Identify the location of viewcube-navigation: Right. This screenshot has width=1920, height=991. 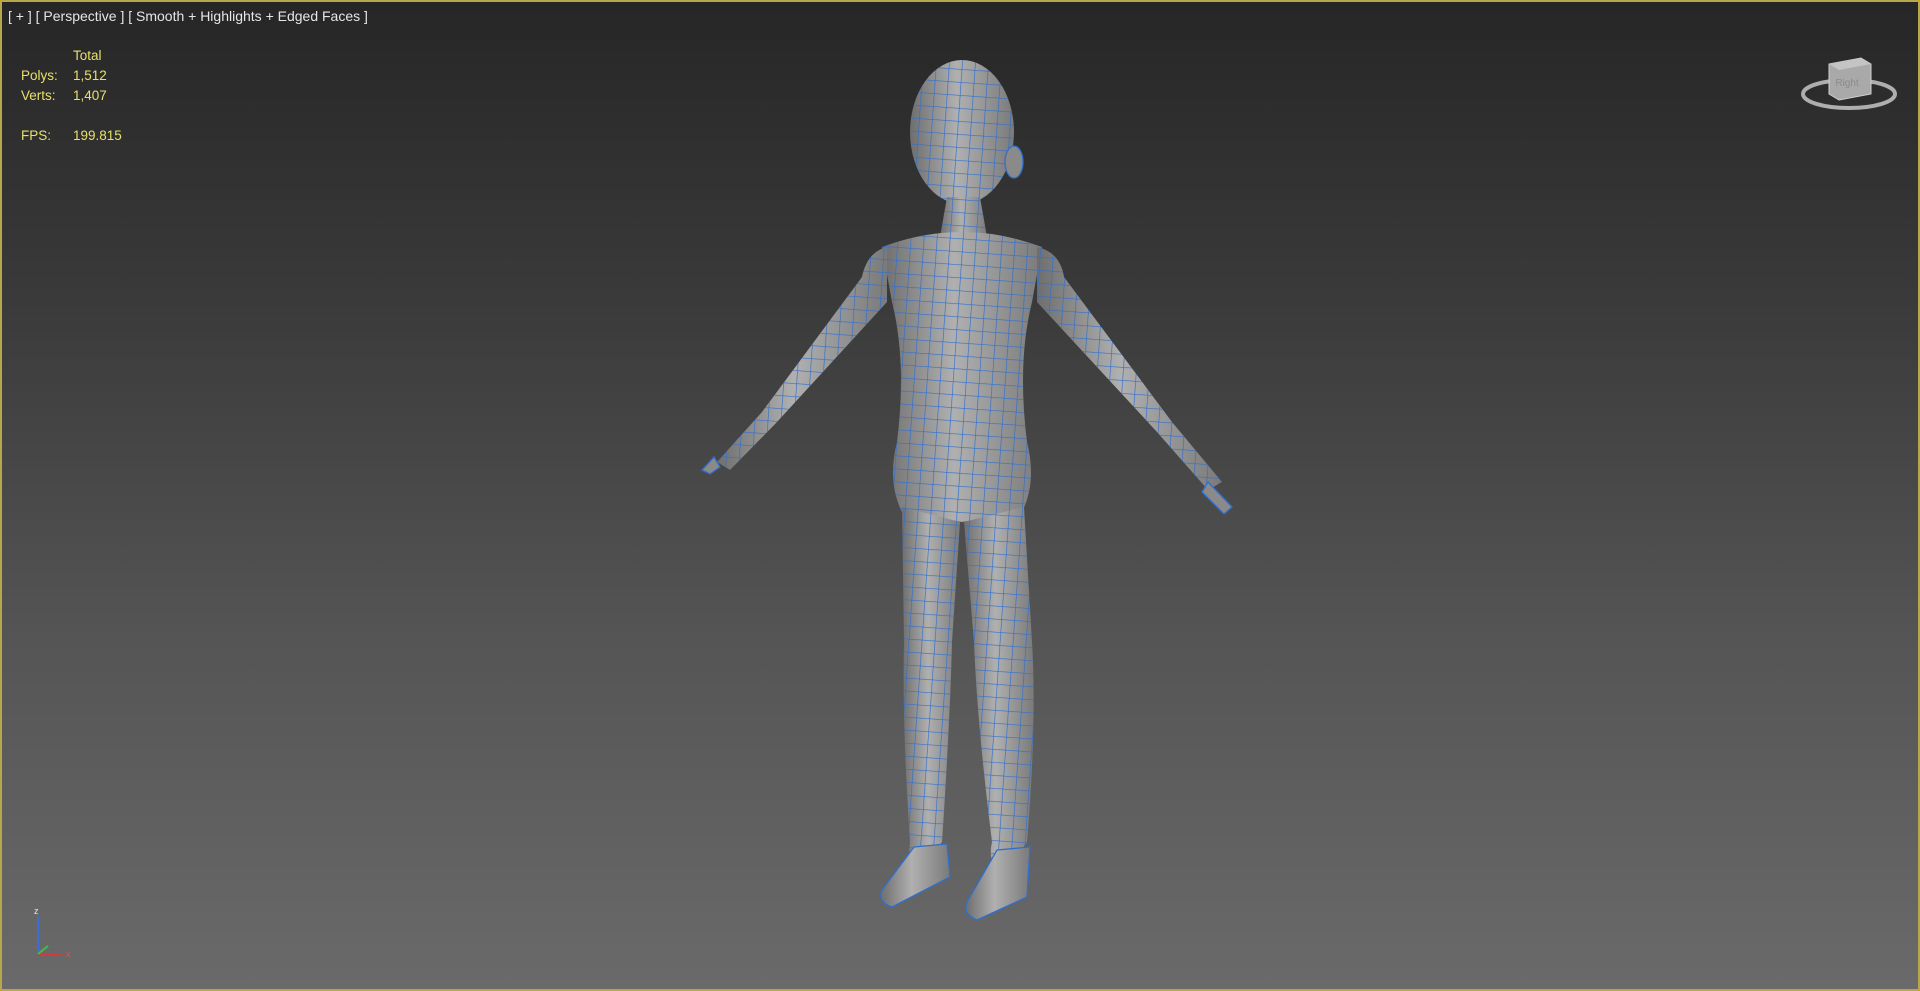
(1849, 81).